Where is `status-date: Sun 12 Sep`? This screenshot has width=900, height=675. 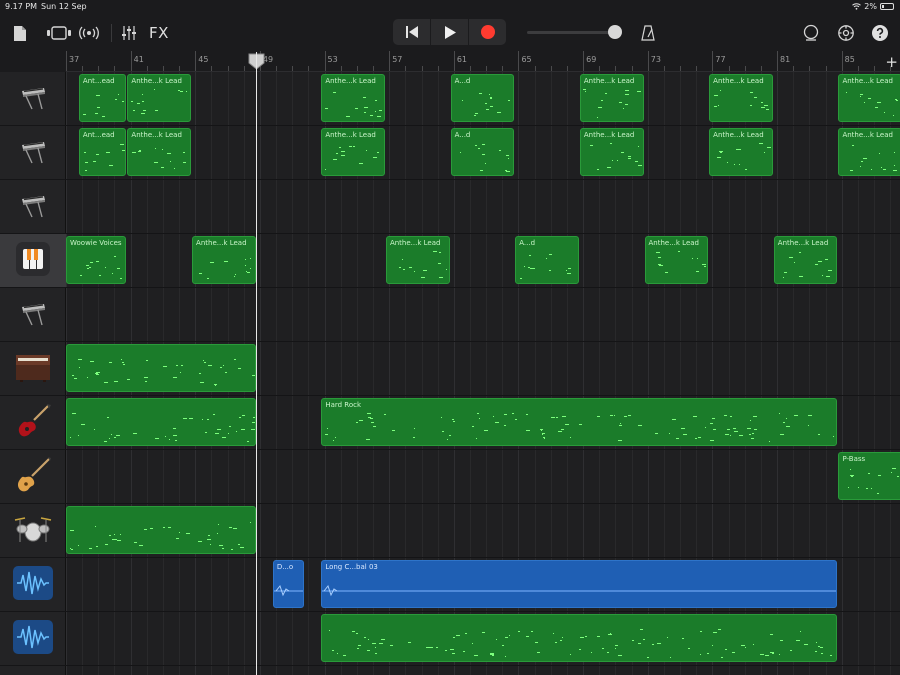 status-date: Sun 12 Sep is located at coordinates (64, 6).